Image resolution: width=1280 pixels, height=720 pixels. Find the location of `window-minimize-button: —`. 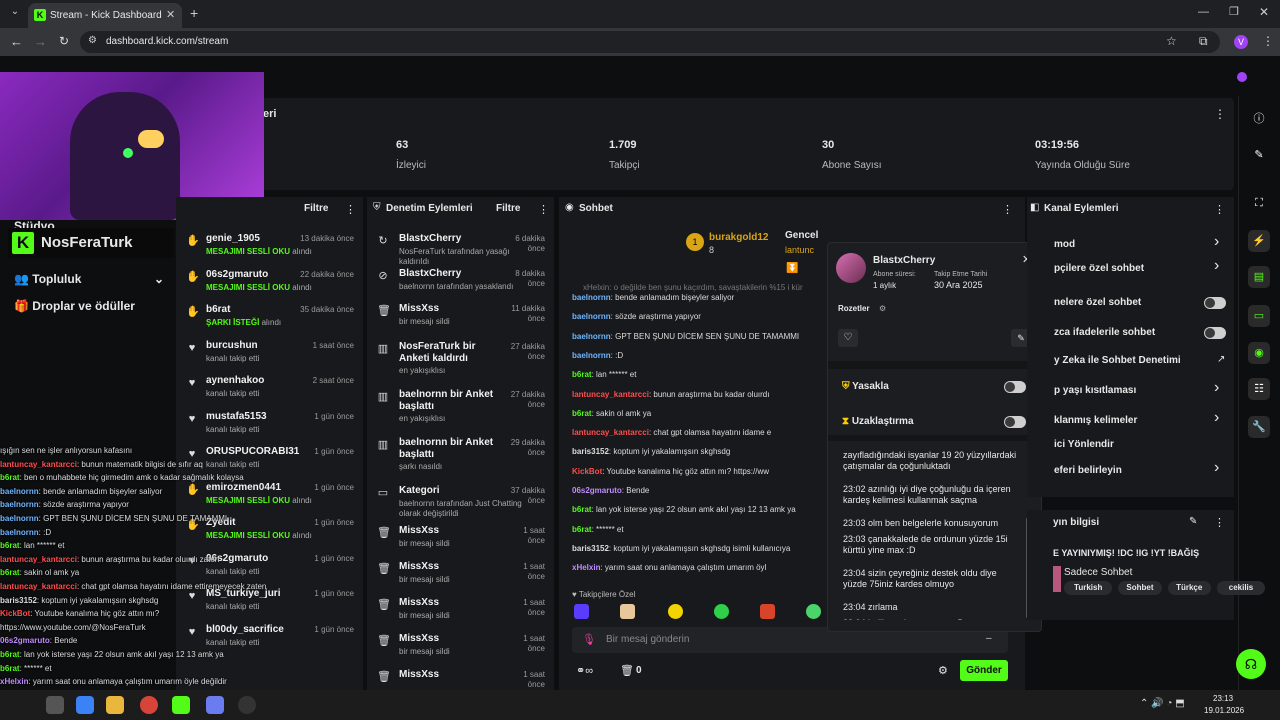

window-minimize-button: — is located at coordinates (1203, 12).